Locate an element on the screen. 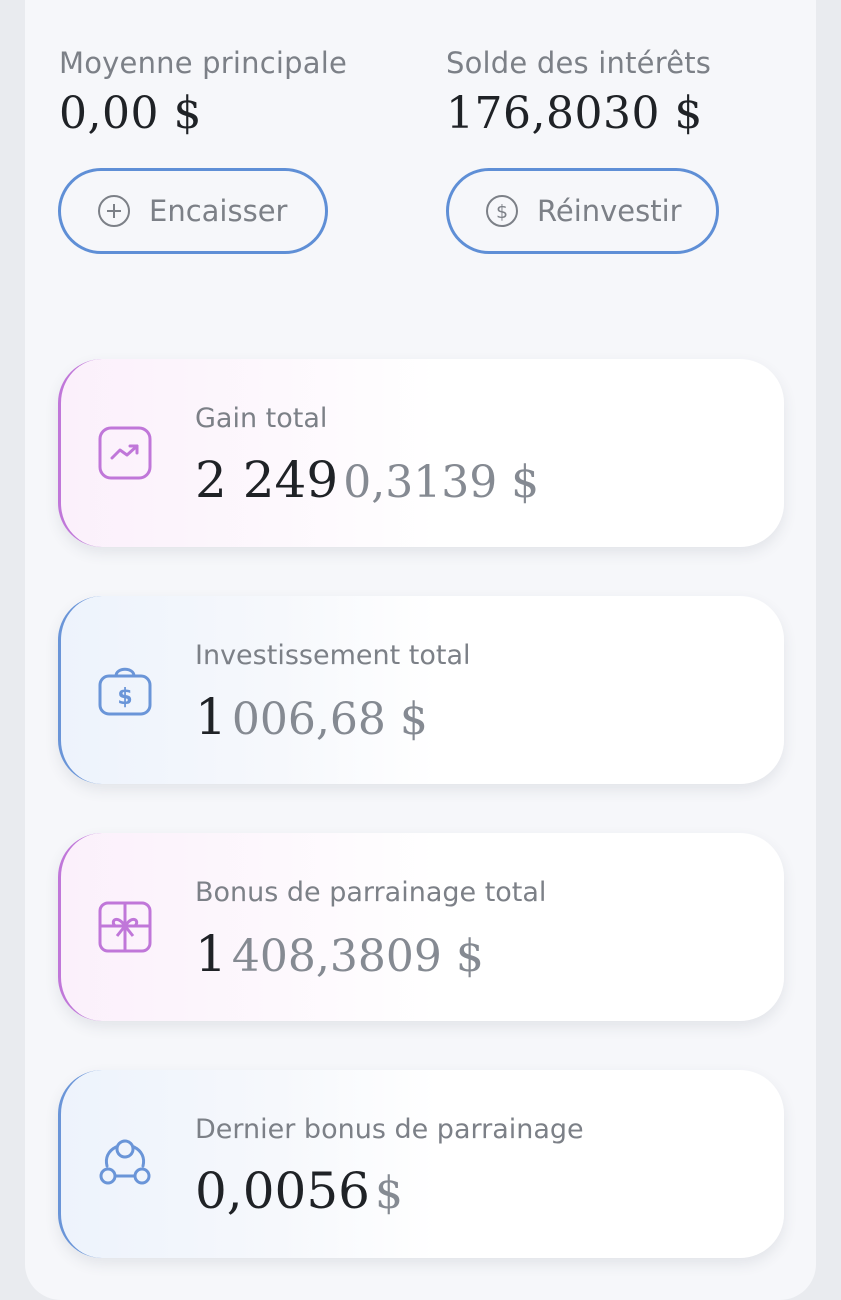 The image size is (841, 1300). stat-value-major: 0,0056 is located at coordinates (282, 1191).